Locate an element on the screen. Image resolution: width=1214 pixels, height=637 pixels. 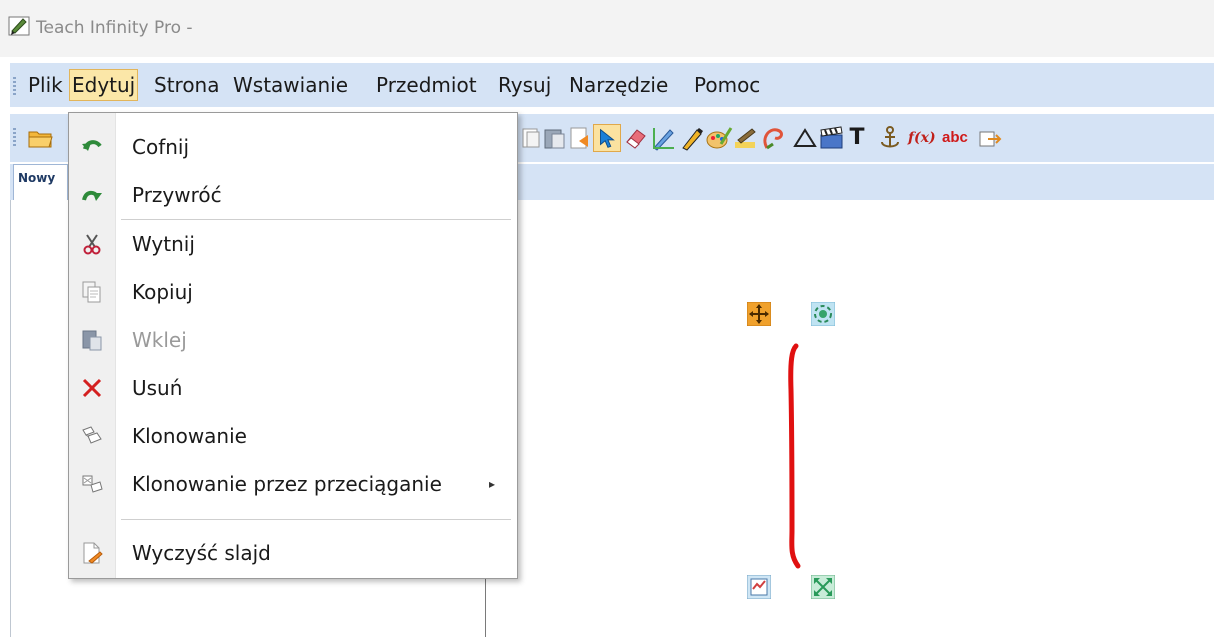
menu-item-clone: Klonowanie is located at coordinates (293, 436).